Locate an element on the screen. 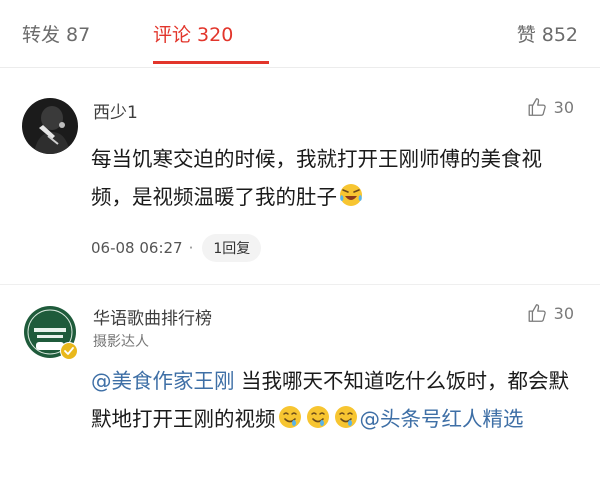 The image size is (600, 481). replies-button: 1回复 is located at coordinates (232, 248).